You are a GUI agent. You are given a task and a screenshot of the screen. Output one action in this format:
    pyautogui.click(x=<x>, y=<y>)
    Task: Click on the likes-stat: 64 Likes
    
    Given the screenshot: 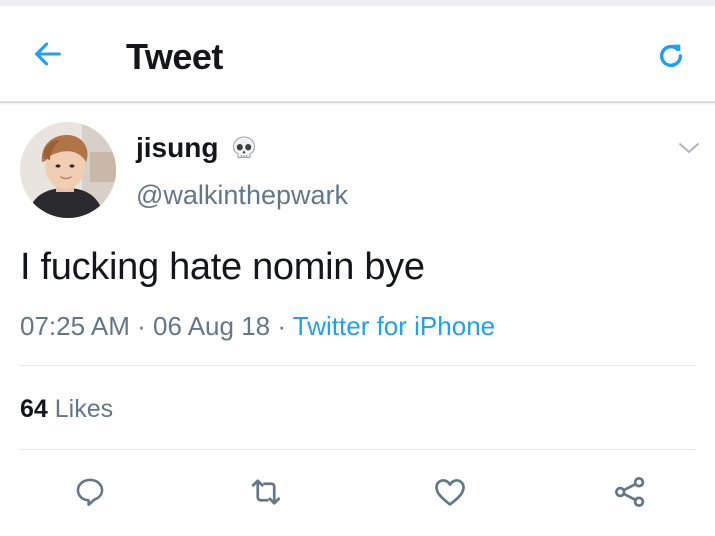 What is the action you would take?
    pyautogui.click(x=66, y=409)
    